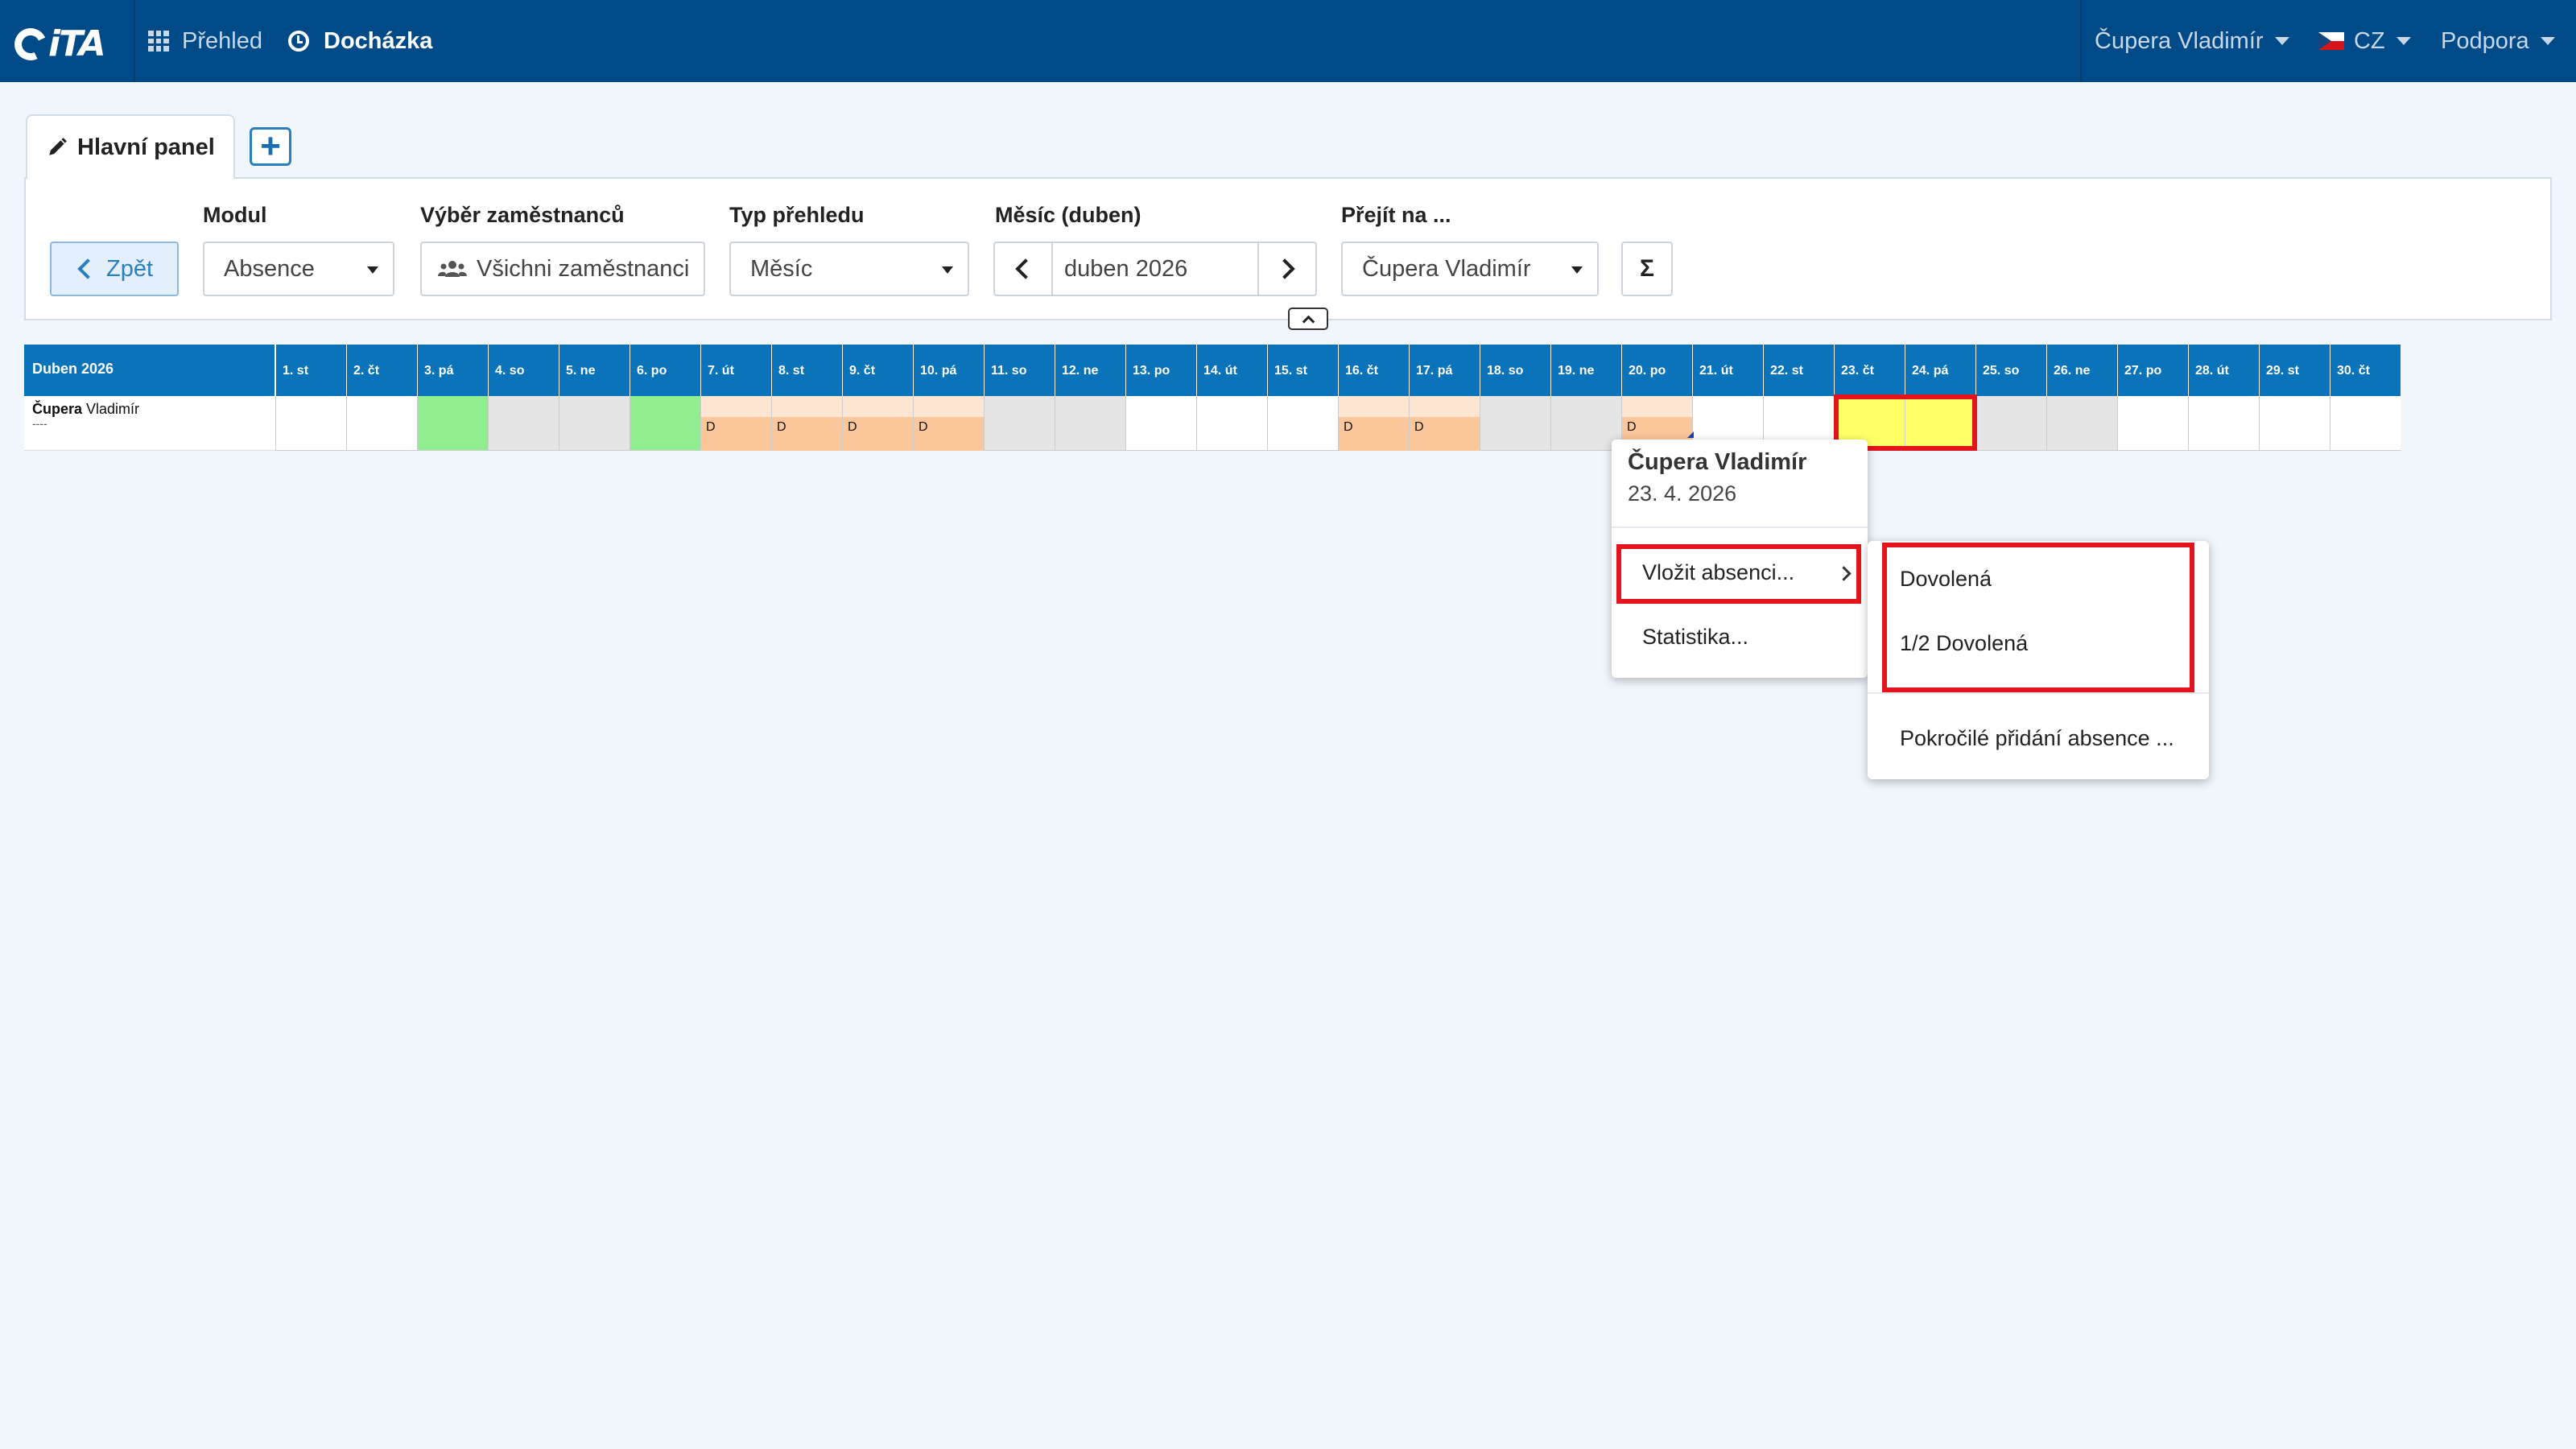 The width and height of the screenshot is (2576, 1449). What do you see at coordinates (1940, 370) in the screenshot?
I see `calendar-day-header: 24. pá` at bounding box center [1940, 370].